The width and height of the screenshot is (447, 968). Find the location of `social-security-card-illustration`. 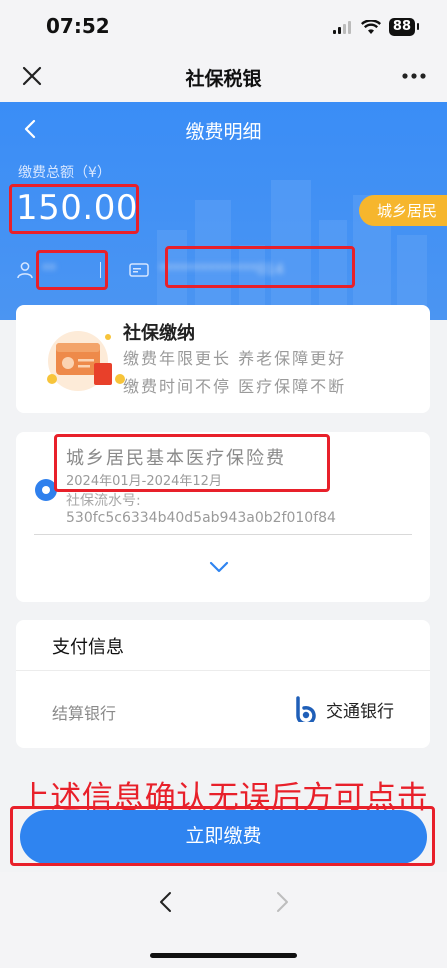

social-security-card-illustration is located at coordinates (86, 361).